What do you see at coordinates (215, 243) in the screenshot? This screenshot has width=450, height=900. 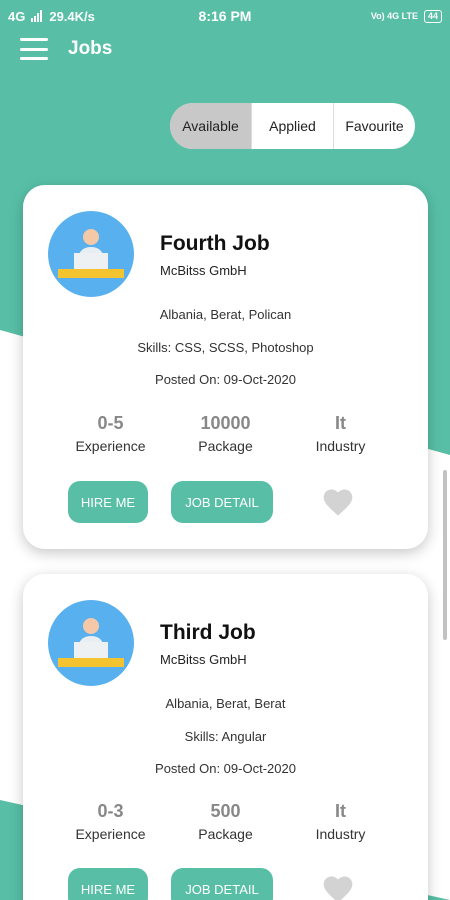 I see `job-title: Fourth Job` at bounding box center [215, 243].